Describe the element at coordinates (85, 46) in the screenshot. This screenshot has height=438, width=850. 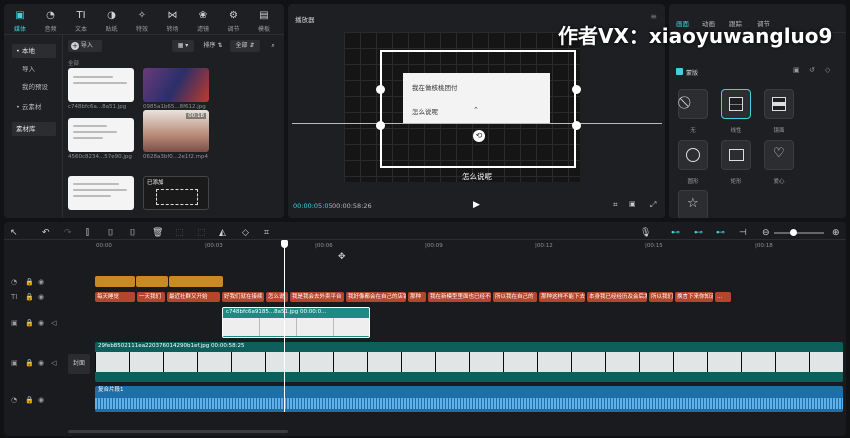
I see `import-button: + 导入` at that location.